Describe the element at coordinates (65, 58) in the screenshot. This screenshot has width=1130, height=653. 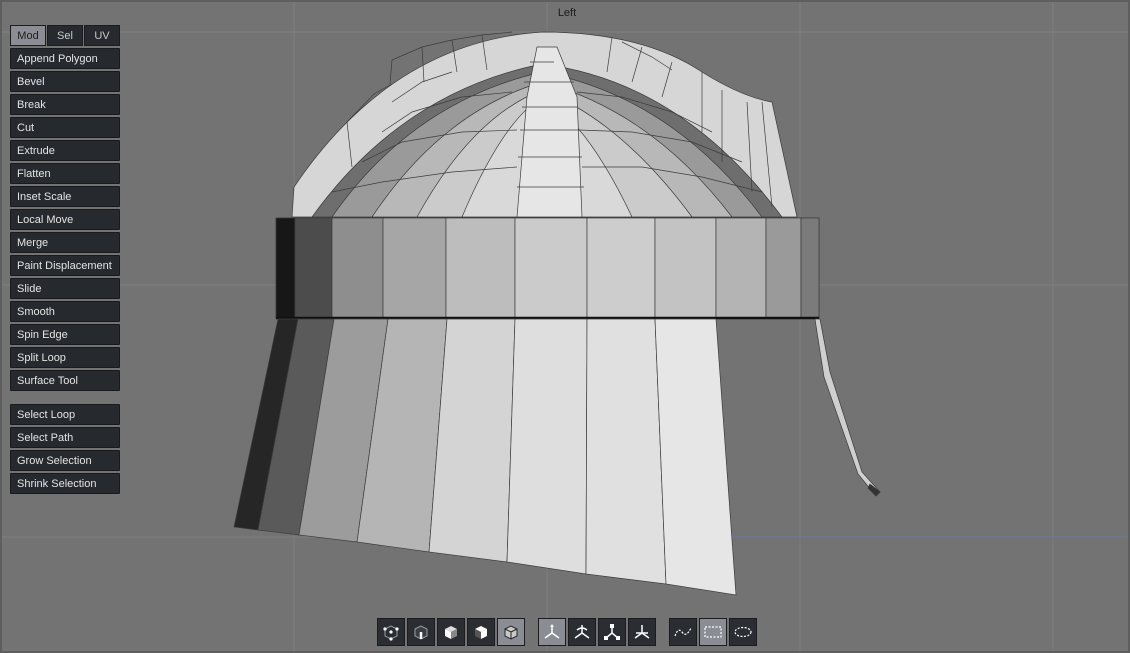
I see `append-polygon-button: Append Polygon` at that location.